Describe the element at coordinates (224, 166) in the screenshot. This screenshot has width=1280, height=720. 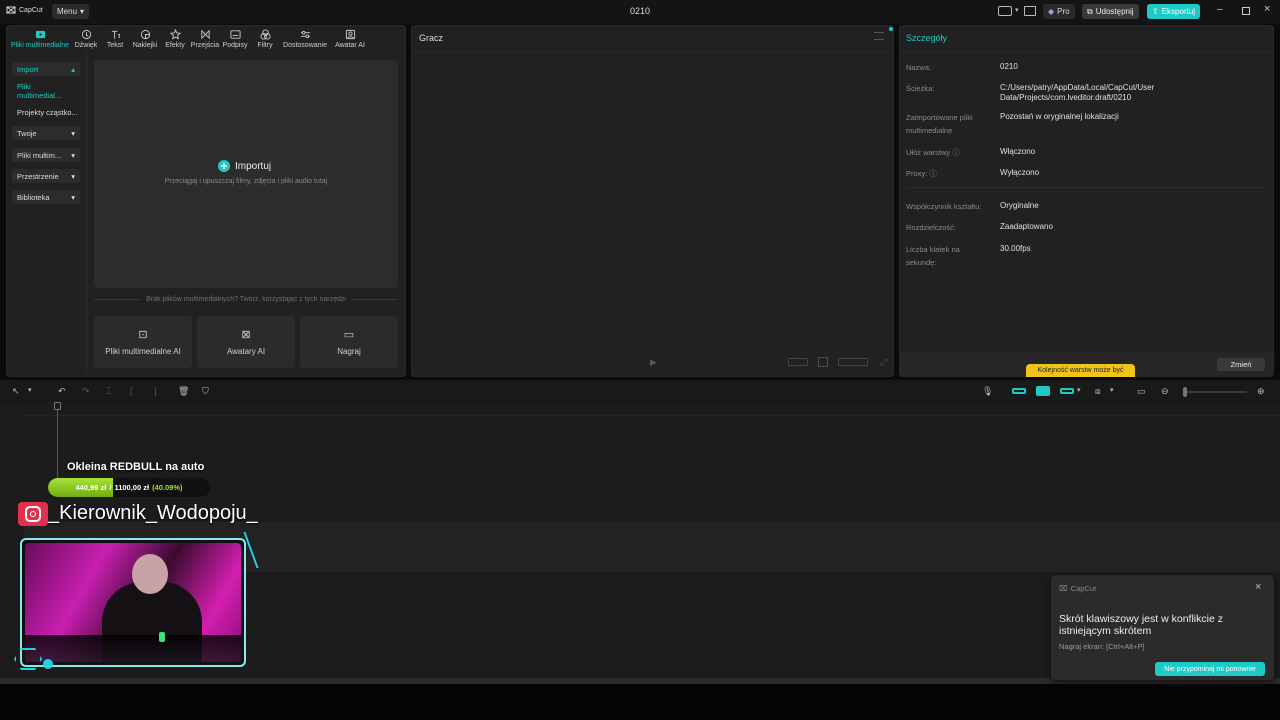
I see `plus-icon` at that location.